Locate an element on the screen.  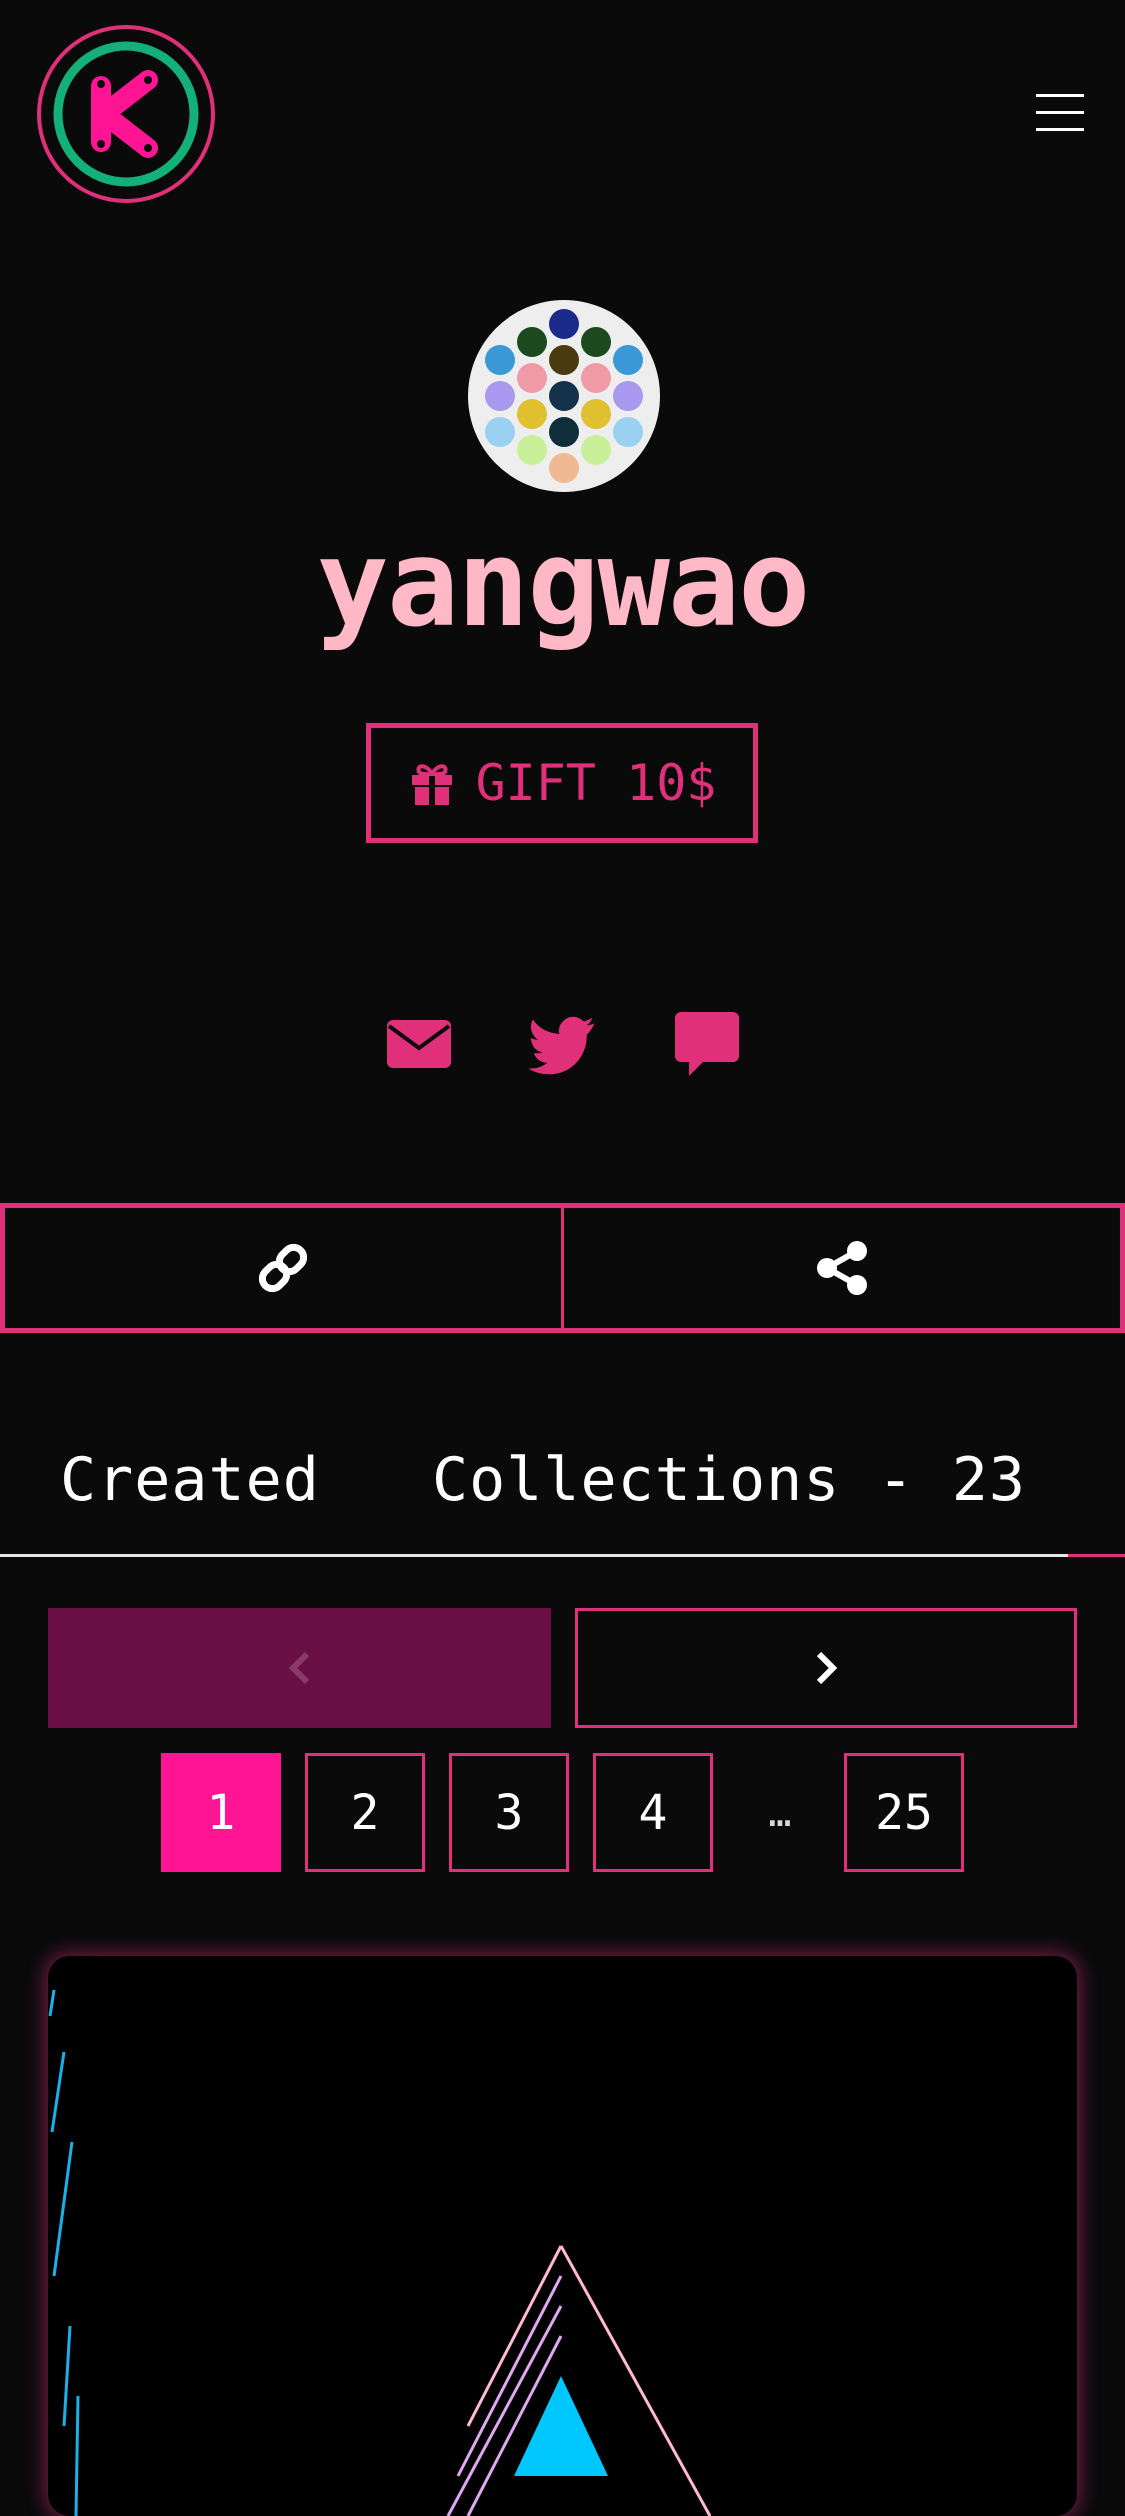
copy-link-button is located at coordinates (284, 1268).